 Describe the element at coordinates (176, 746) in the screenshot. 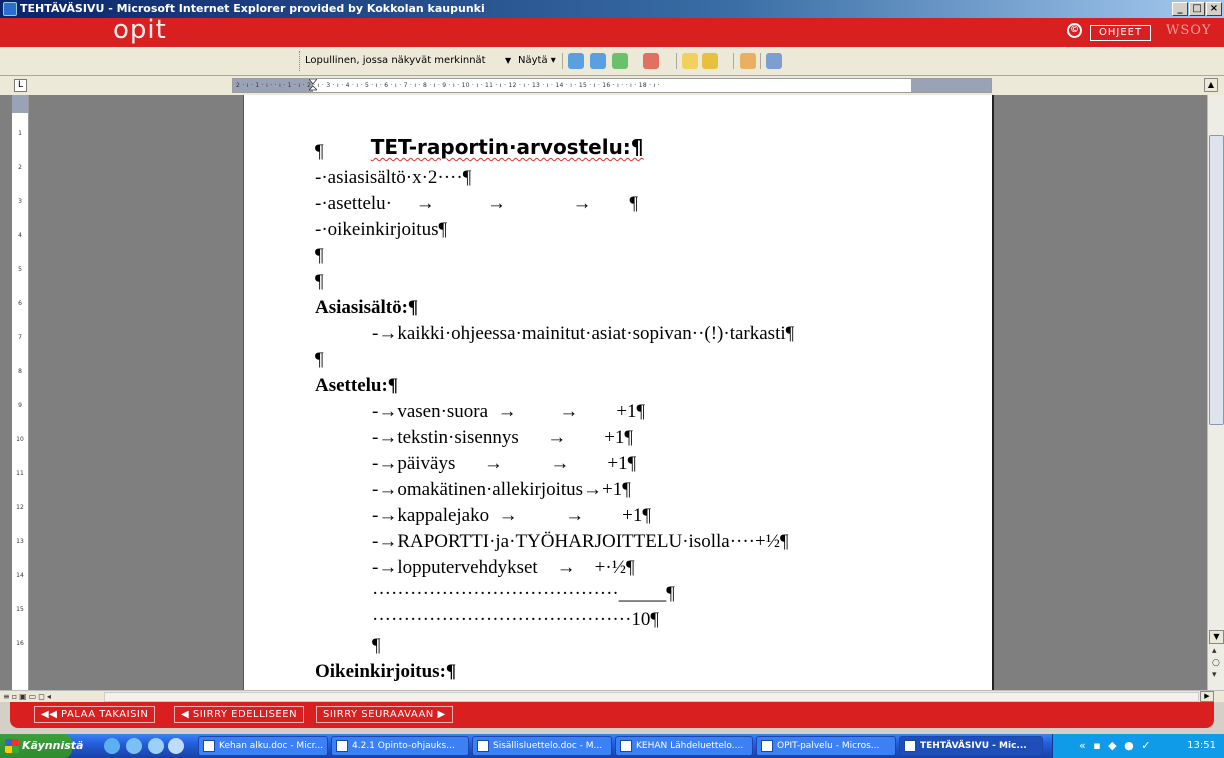

I see `media-quicklaunch-icon` at that location.